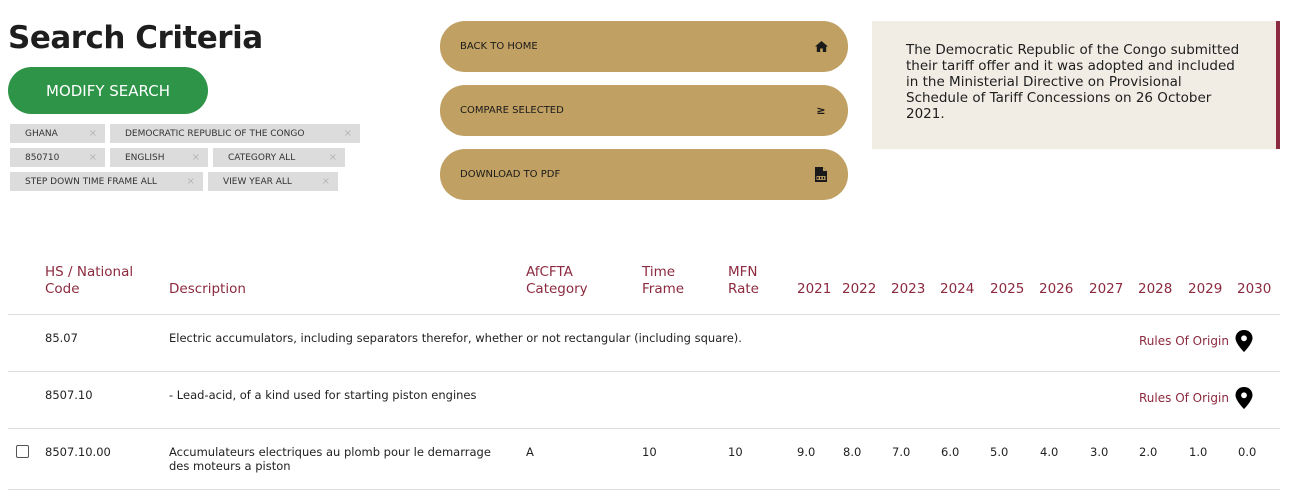 This screenshot has height=498, width=1291. Describe the element at coordinates (1099, 452) in the screenshot. I see `row-rate-value: 3.0` at that location.